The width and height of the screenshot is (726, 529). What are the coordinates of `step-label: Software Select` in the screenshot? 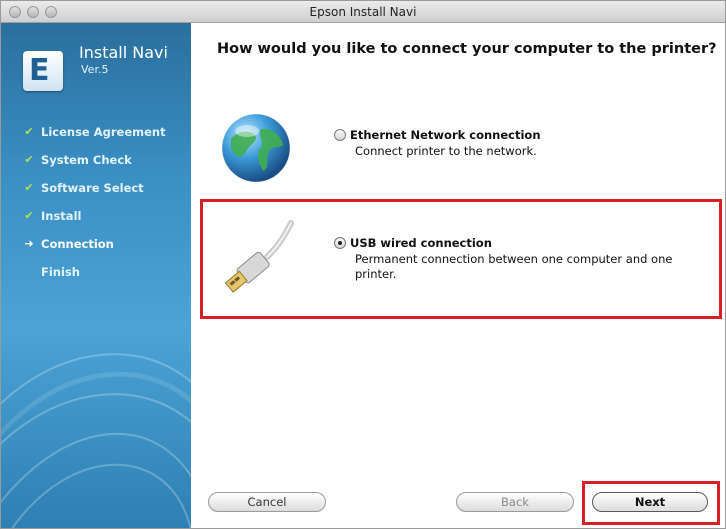 It's located at (92, 188).